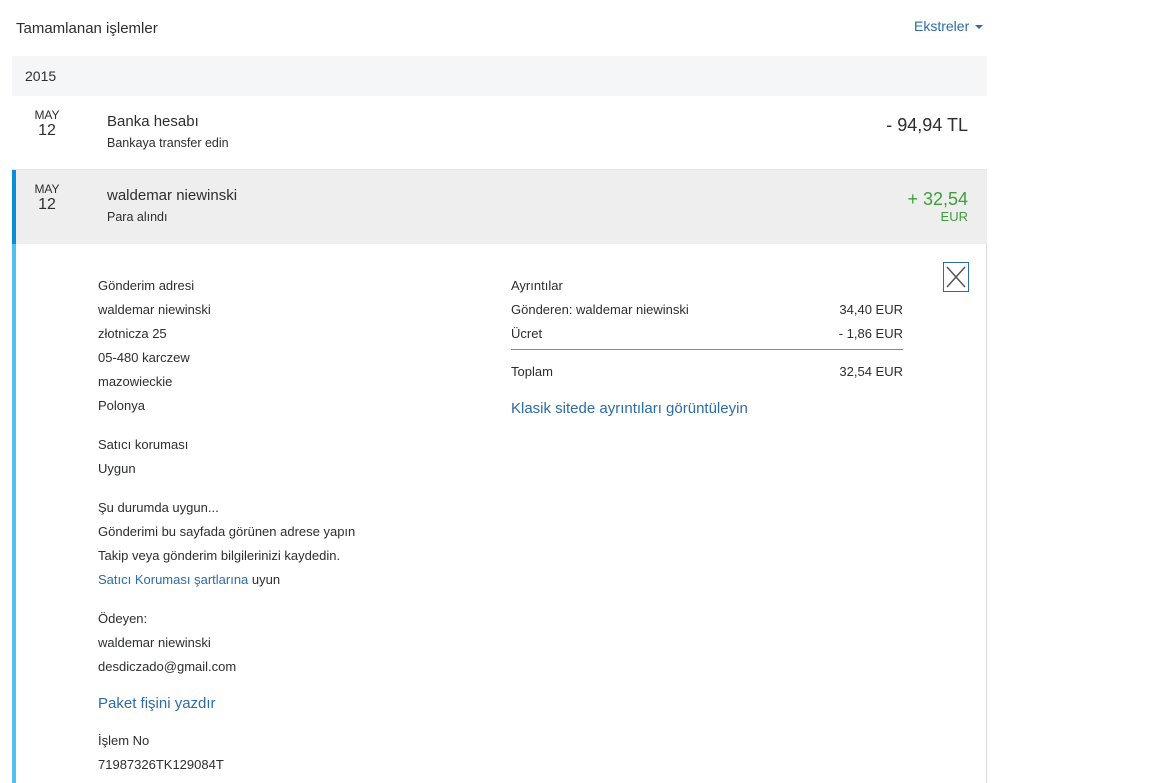  Describe the element at coordinates (172, 195) in the screenshot. I see `transaction-title: waldemar niewinski` at that location.